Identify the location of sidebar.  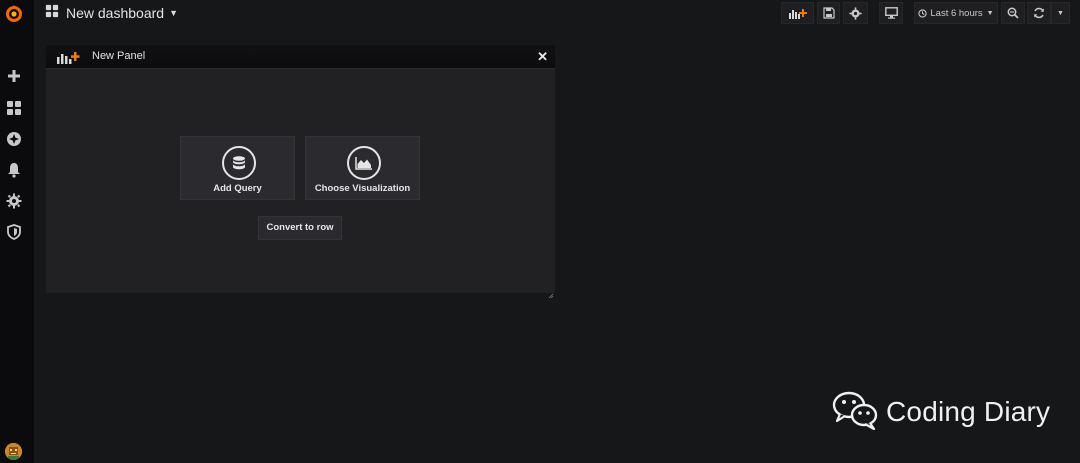
(17, 231).